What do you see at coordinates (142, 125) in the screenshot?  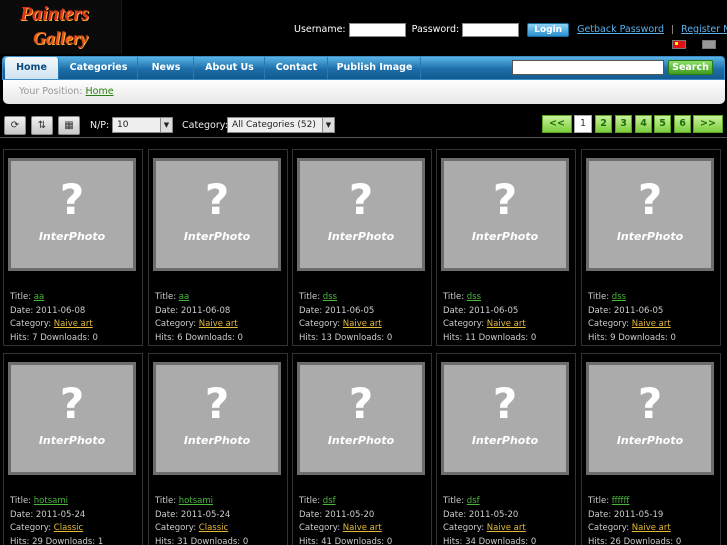 I see `per-page-select: 10 ▼` at bounding box center [142, 125].